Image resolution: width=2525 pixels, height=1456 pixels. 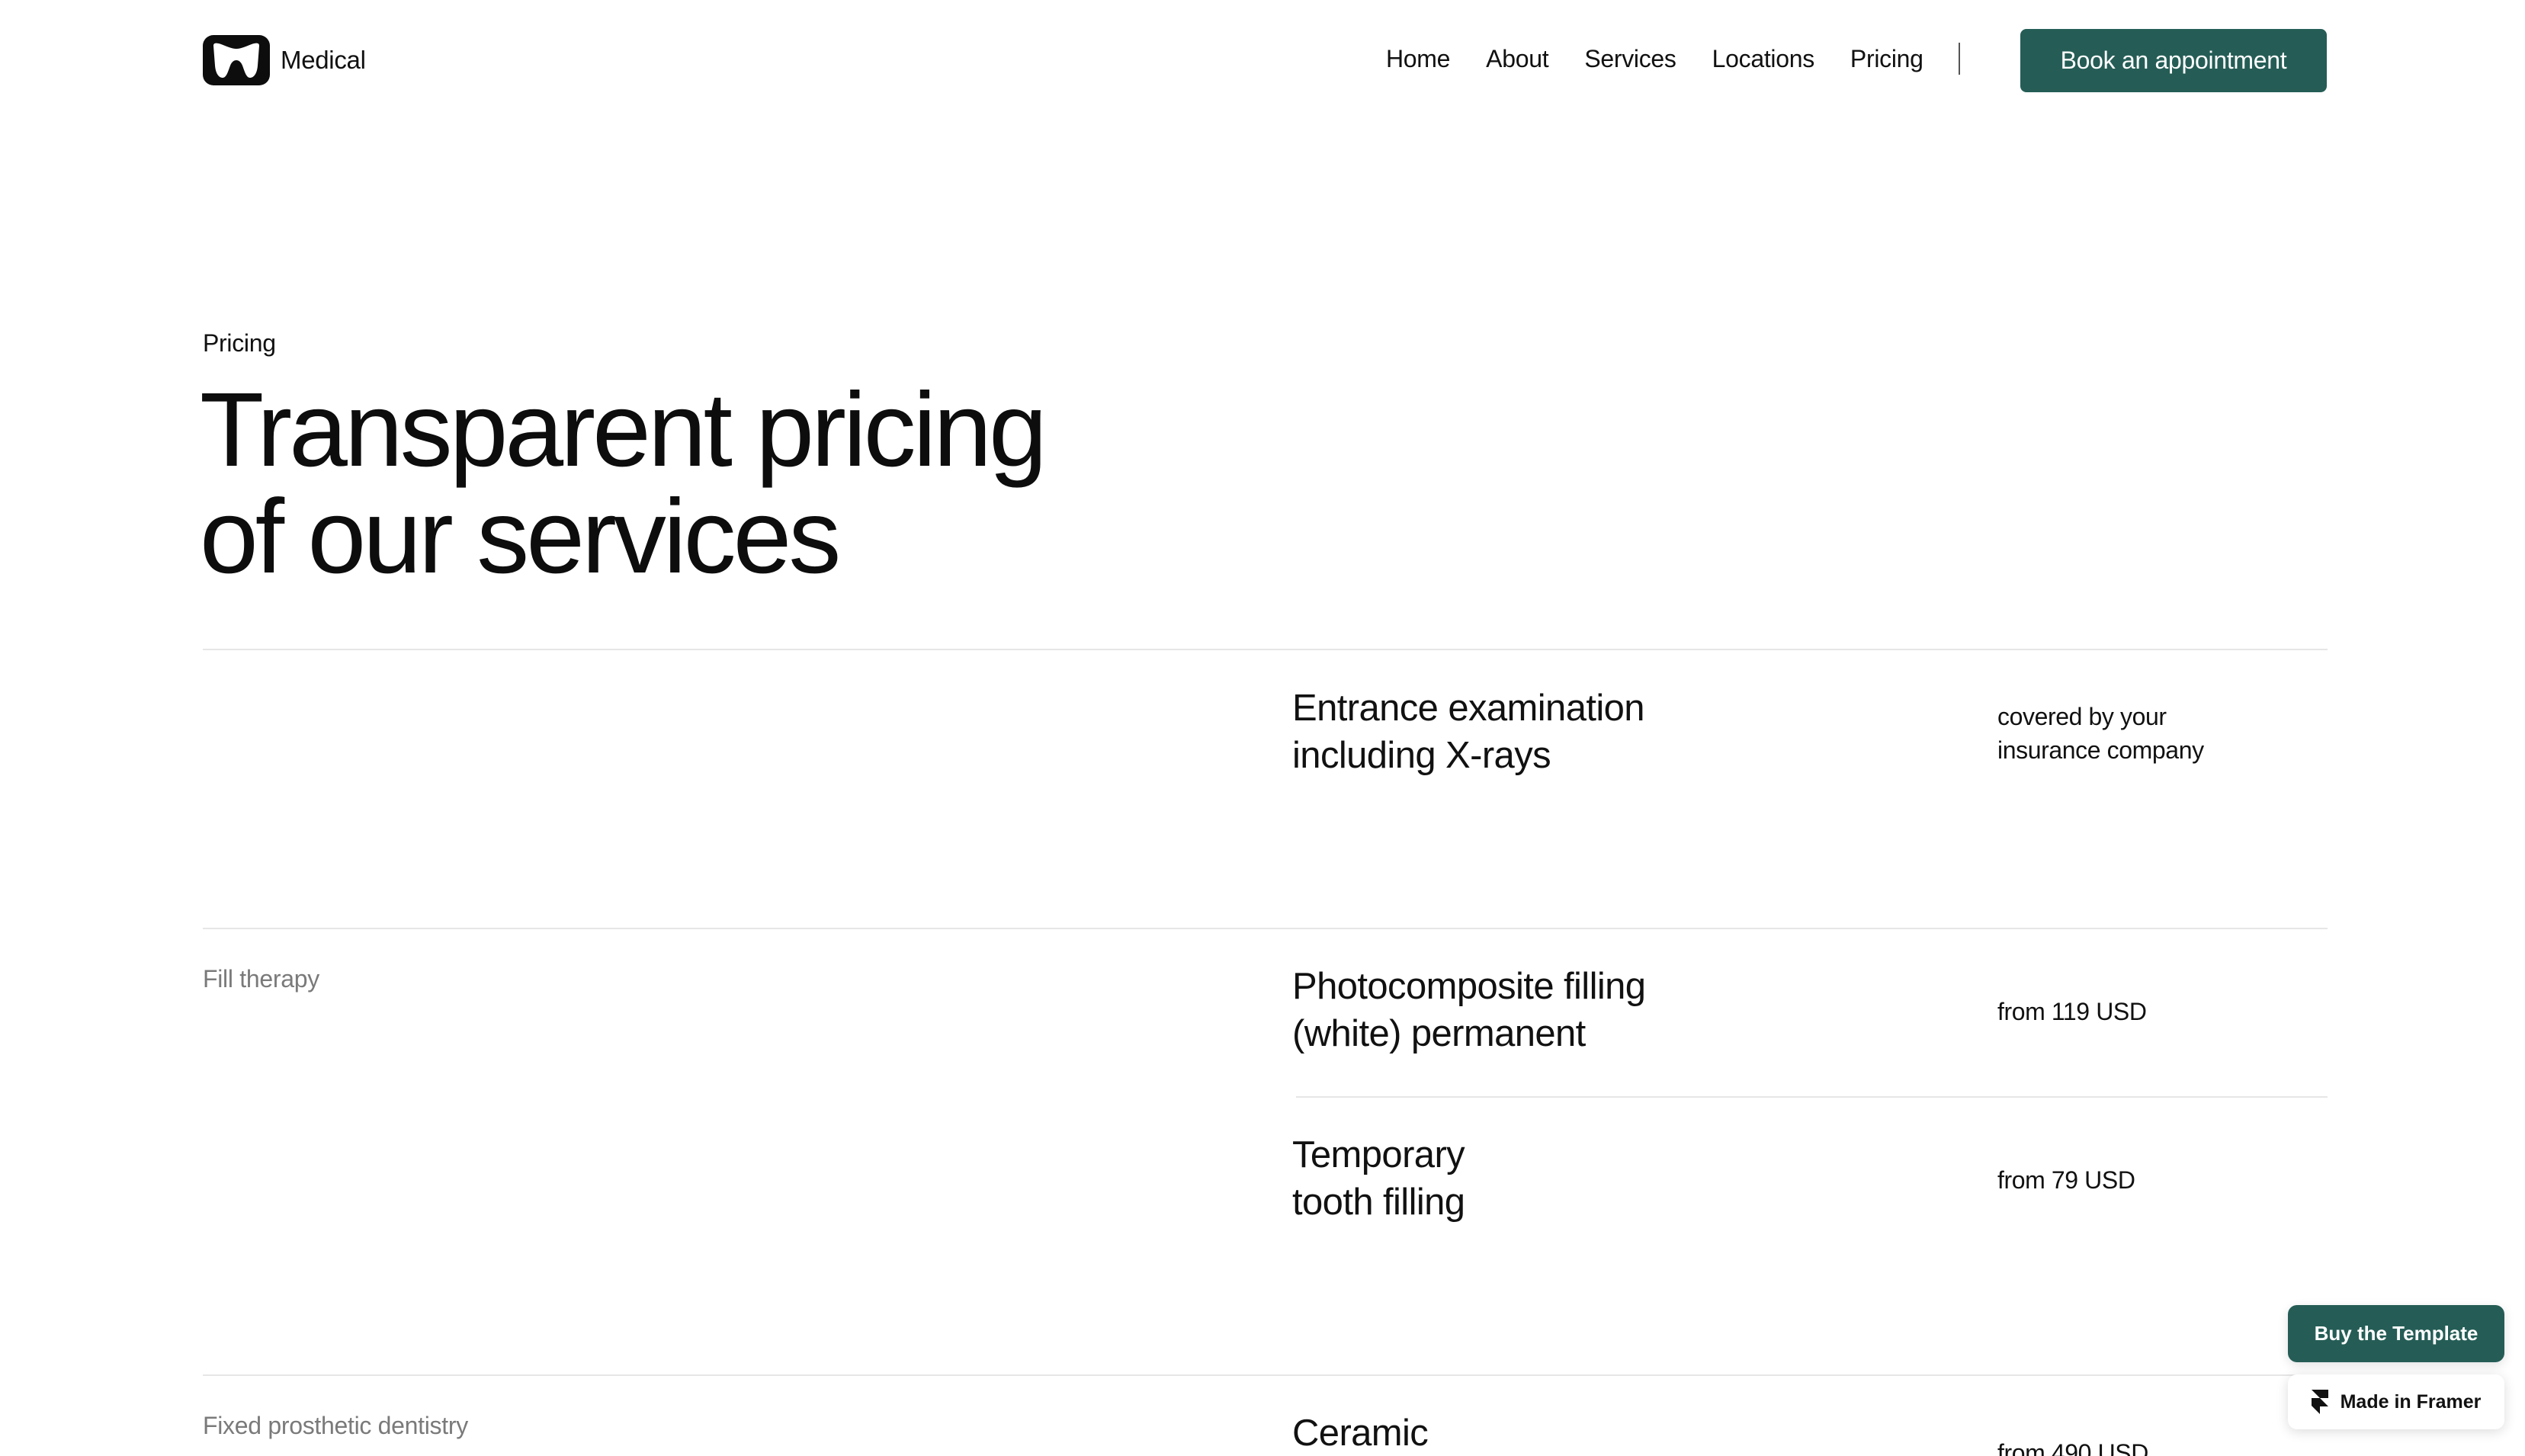 I want to click on nav-services: Services, so click(x=1630, y=59).